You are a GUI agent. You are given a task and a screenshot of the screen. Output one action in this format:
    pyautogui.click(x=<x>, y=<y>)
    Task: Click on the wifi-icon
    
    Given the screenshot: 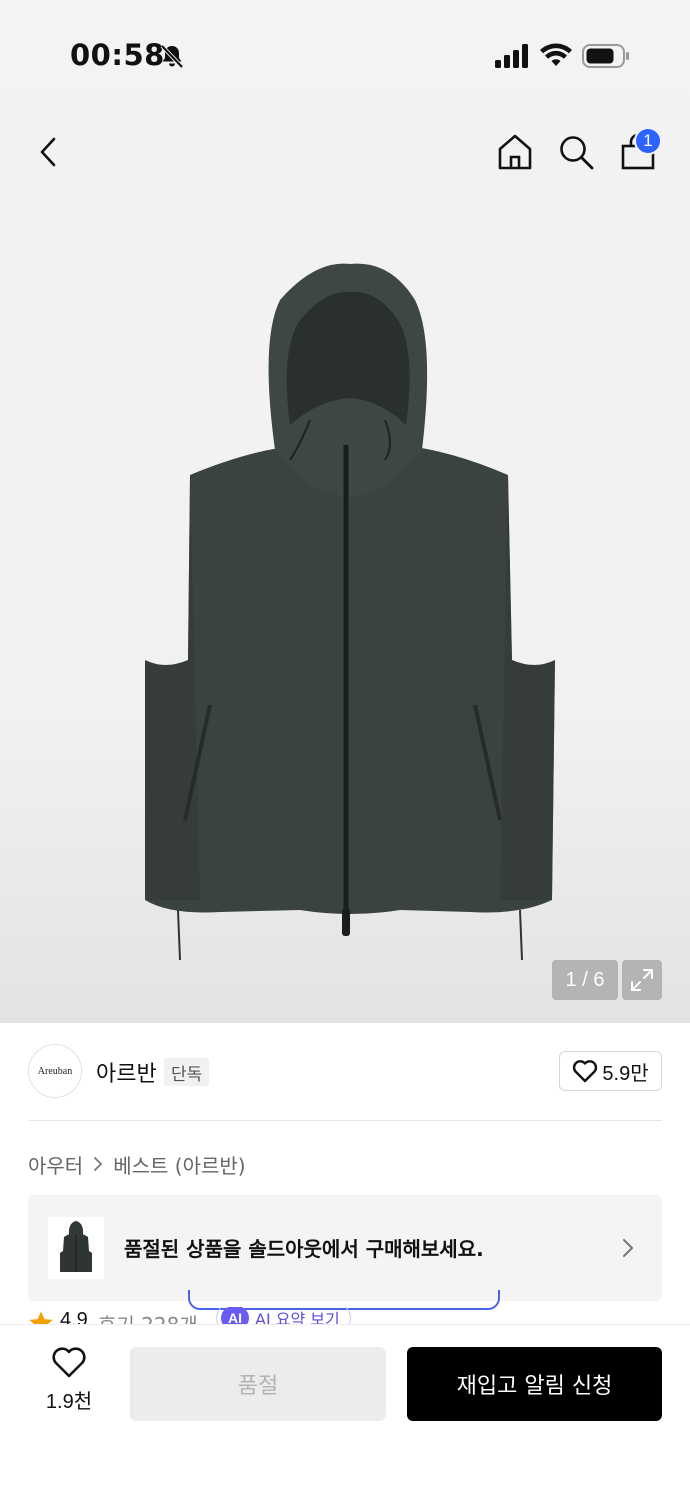 What is the action you would take?
    pyautogui.click(x=556, y=54)
    